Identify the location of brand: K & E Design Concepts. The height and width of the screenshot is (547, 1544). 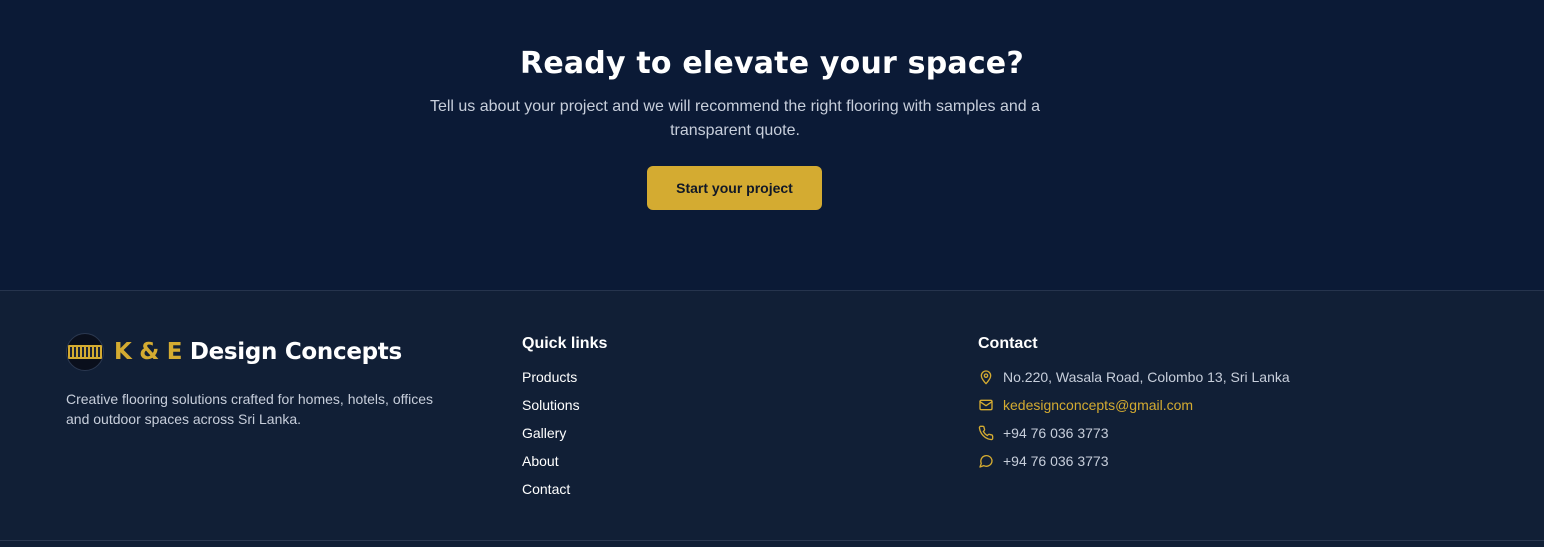
(234, 352).